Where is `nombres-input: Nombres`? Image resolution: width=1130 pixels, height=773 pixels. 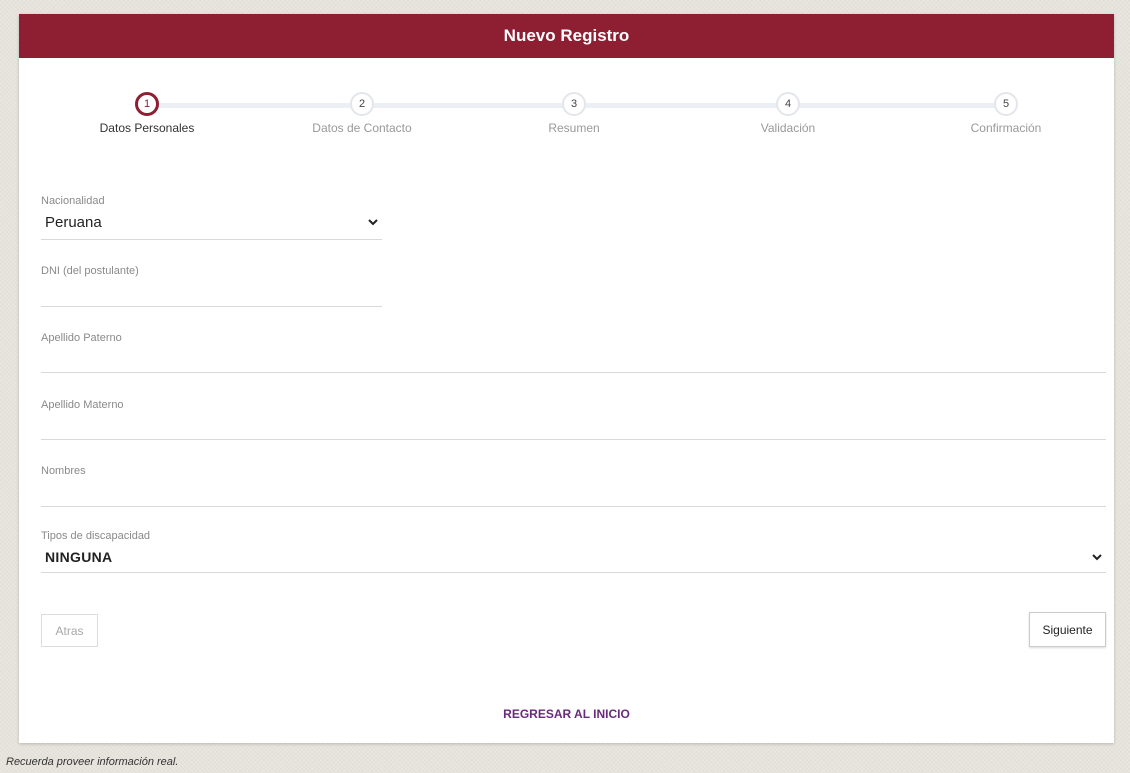 nombres-input: Nombres is located at coordinates (573, 485).